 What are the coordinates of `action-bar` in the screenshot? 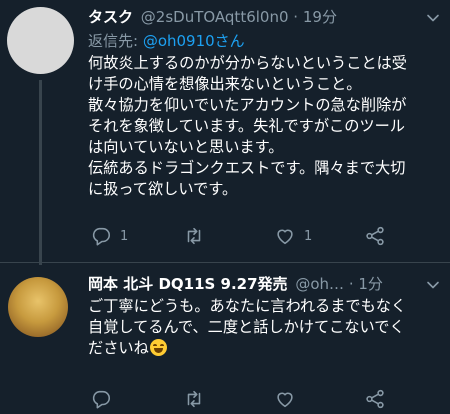 It's located at (253, 399).